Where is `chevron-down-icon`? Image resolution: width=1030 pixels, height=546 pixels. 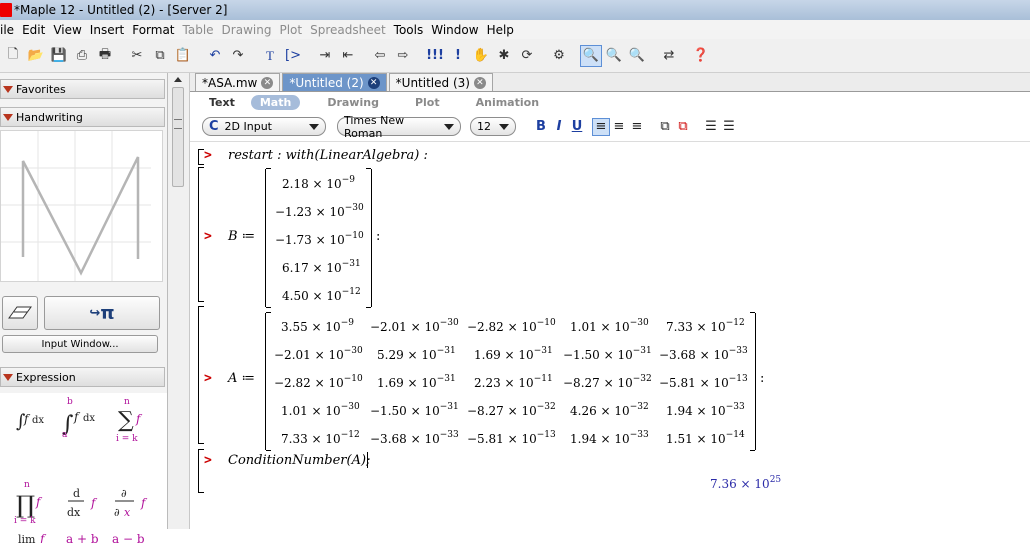 chevron-down-icon is located at coordinates (504, 126).